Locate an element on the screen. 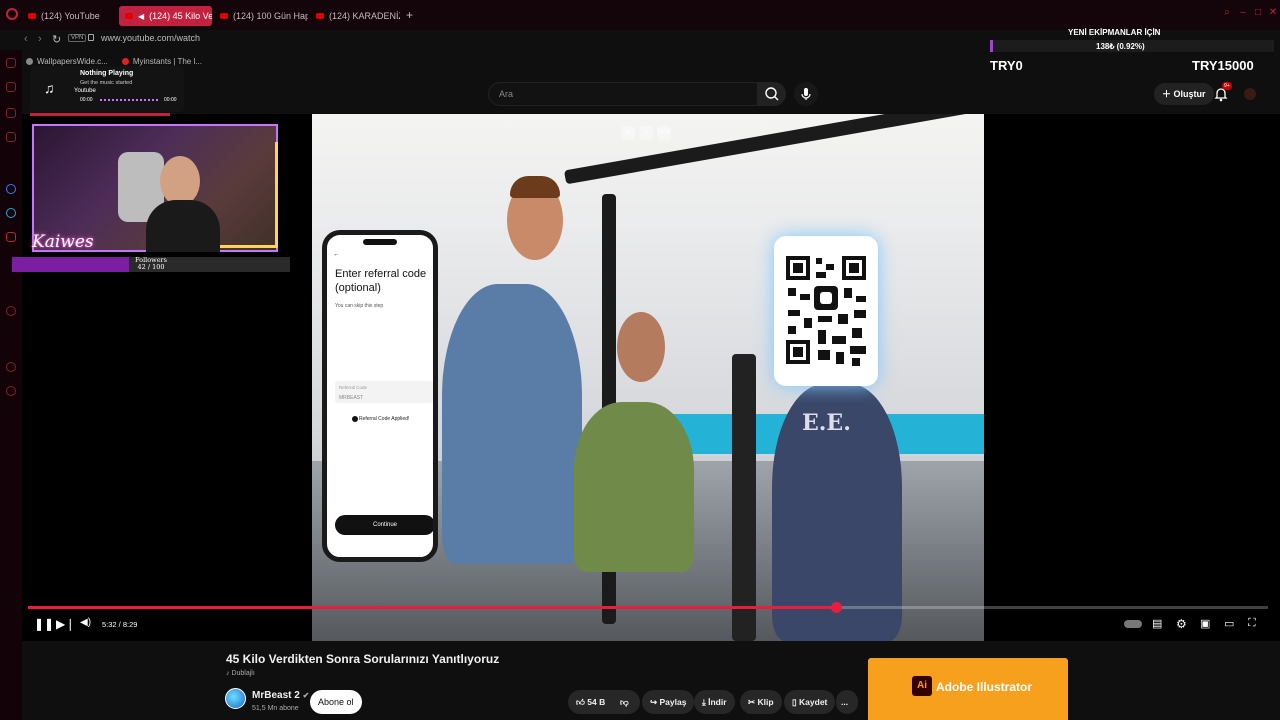 This screenshot has height=720, width=1280. channel-name: MrBeast 2 ✔ is located at coordinates (280, 695).